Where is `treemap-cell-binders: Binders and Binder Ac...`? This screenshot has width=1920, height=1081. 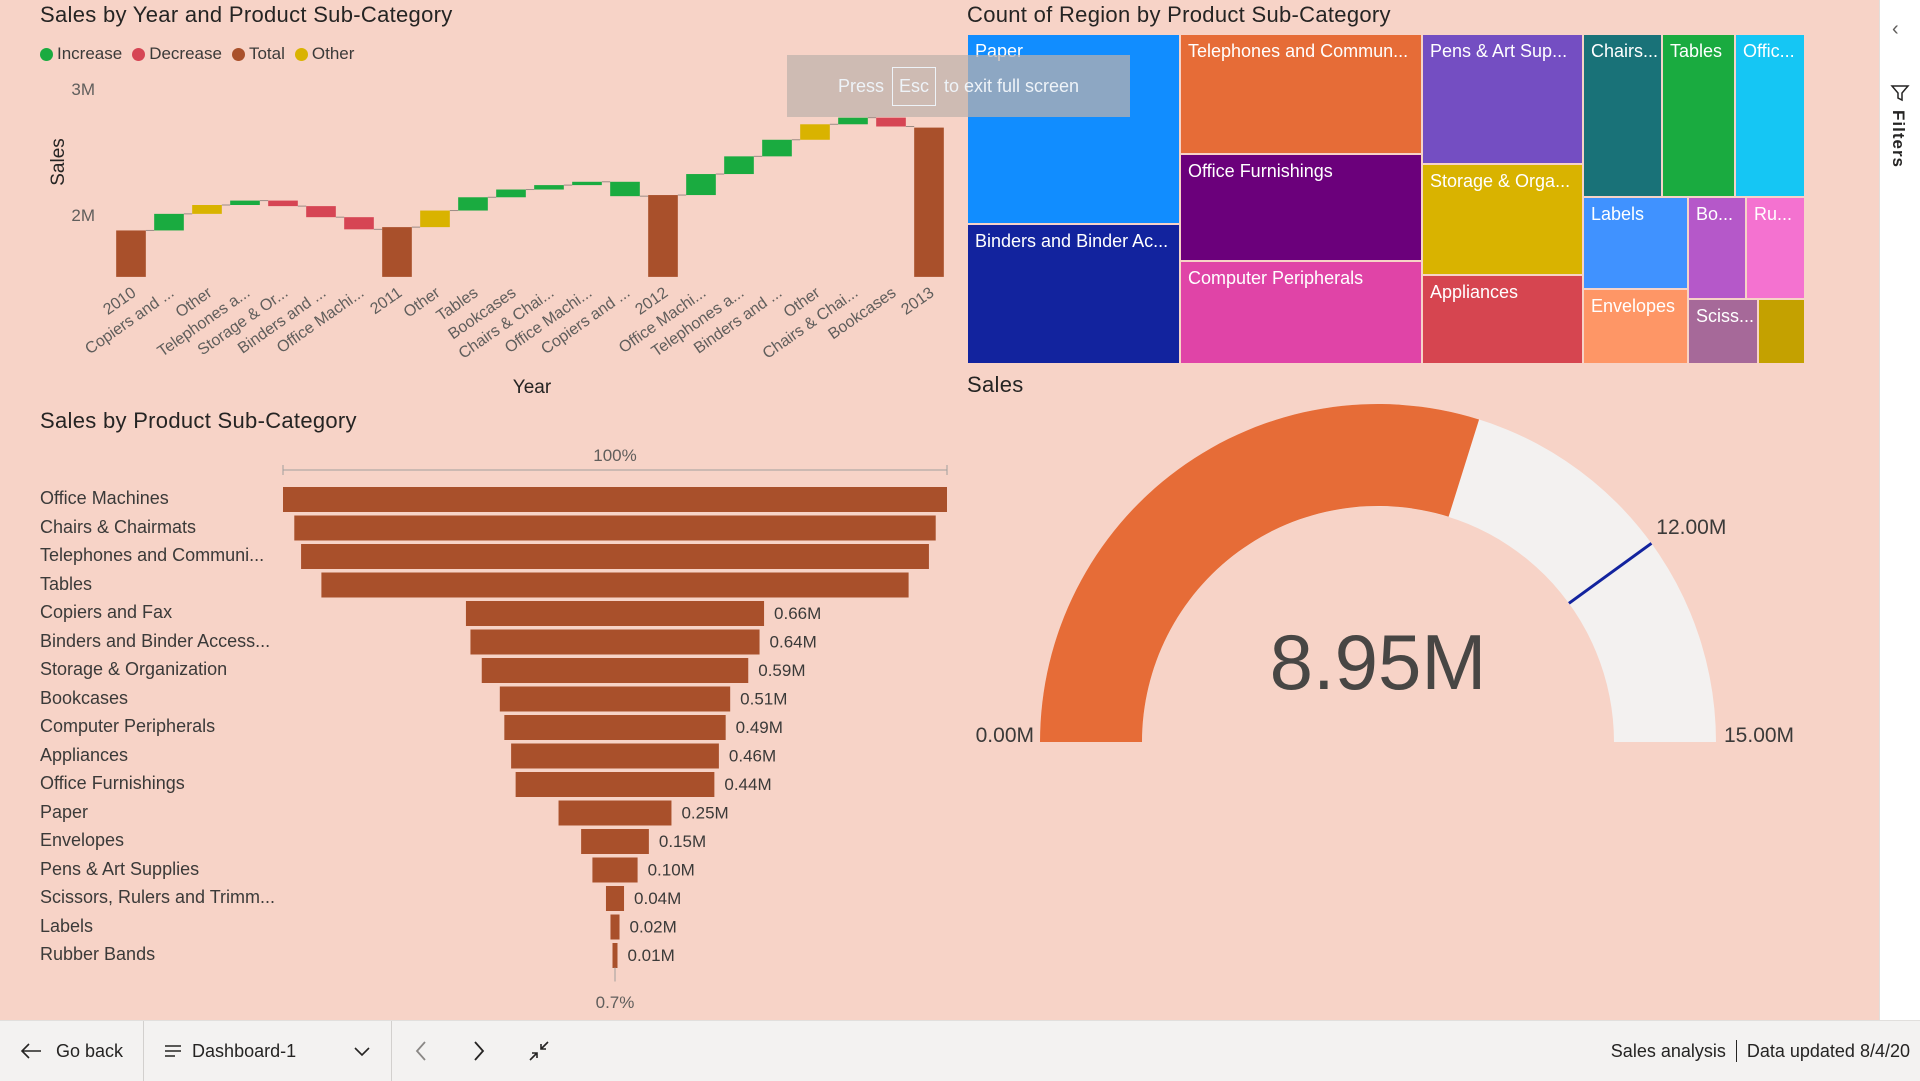
treemap-cell-binders: Binders and Binder Ac... is located at coordinates (1073, 294).